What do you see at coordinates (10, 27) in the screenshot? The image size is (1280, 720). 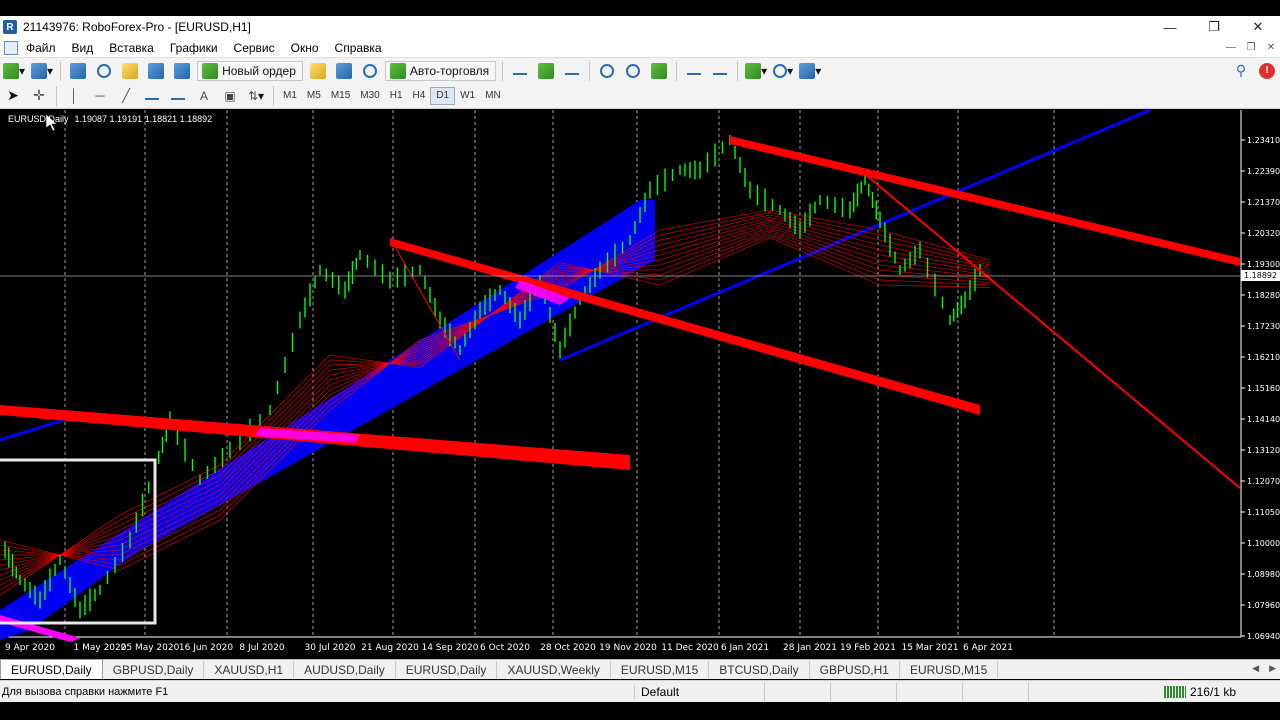 I see `app-logo-icon: R` at bounding box center [10, 27].